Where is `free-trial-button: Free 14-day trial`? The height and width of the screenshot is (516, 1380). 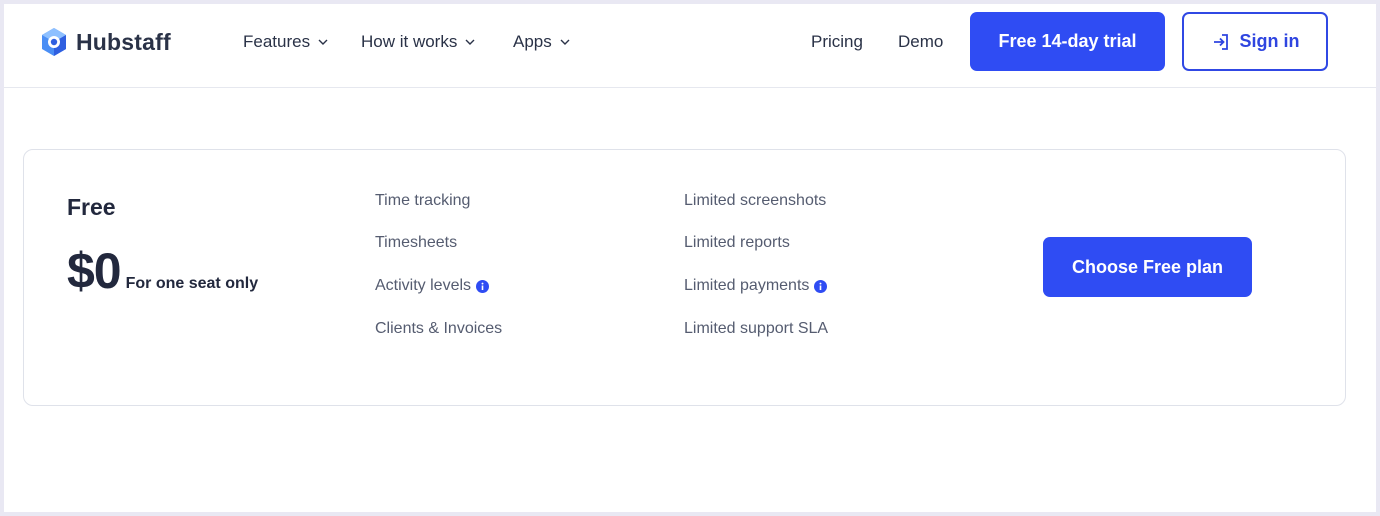 free-trial-button: Free 14-day trial is located at coordinates (1067, 41).